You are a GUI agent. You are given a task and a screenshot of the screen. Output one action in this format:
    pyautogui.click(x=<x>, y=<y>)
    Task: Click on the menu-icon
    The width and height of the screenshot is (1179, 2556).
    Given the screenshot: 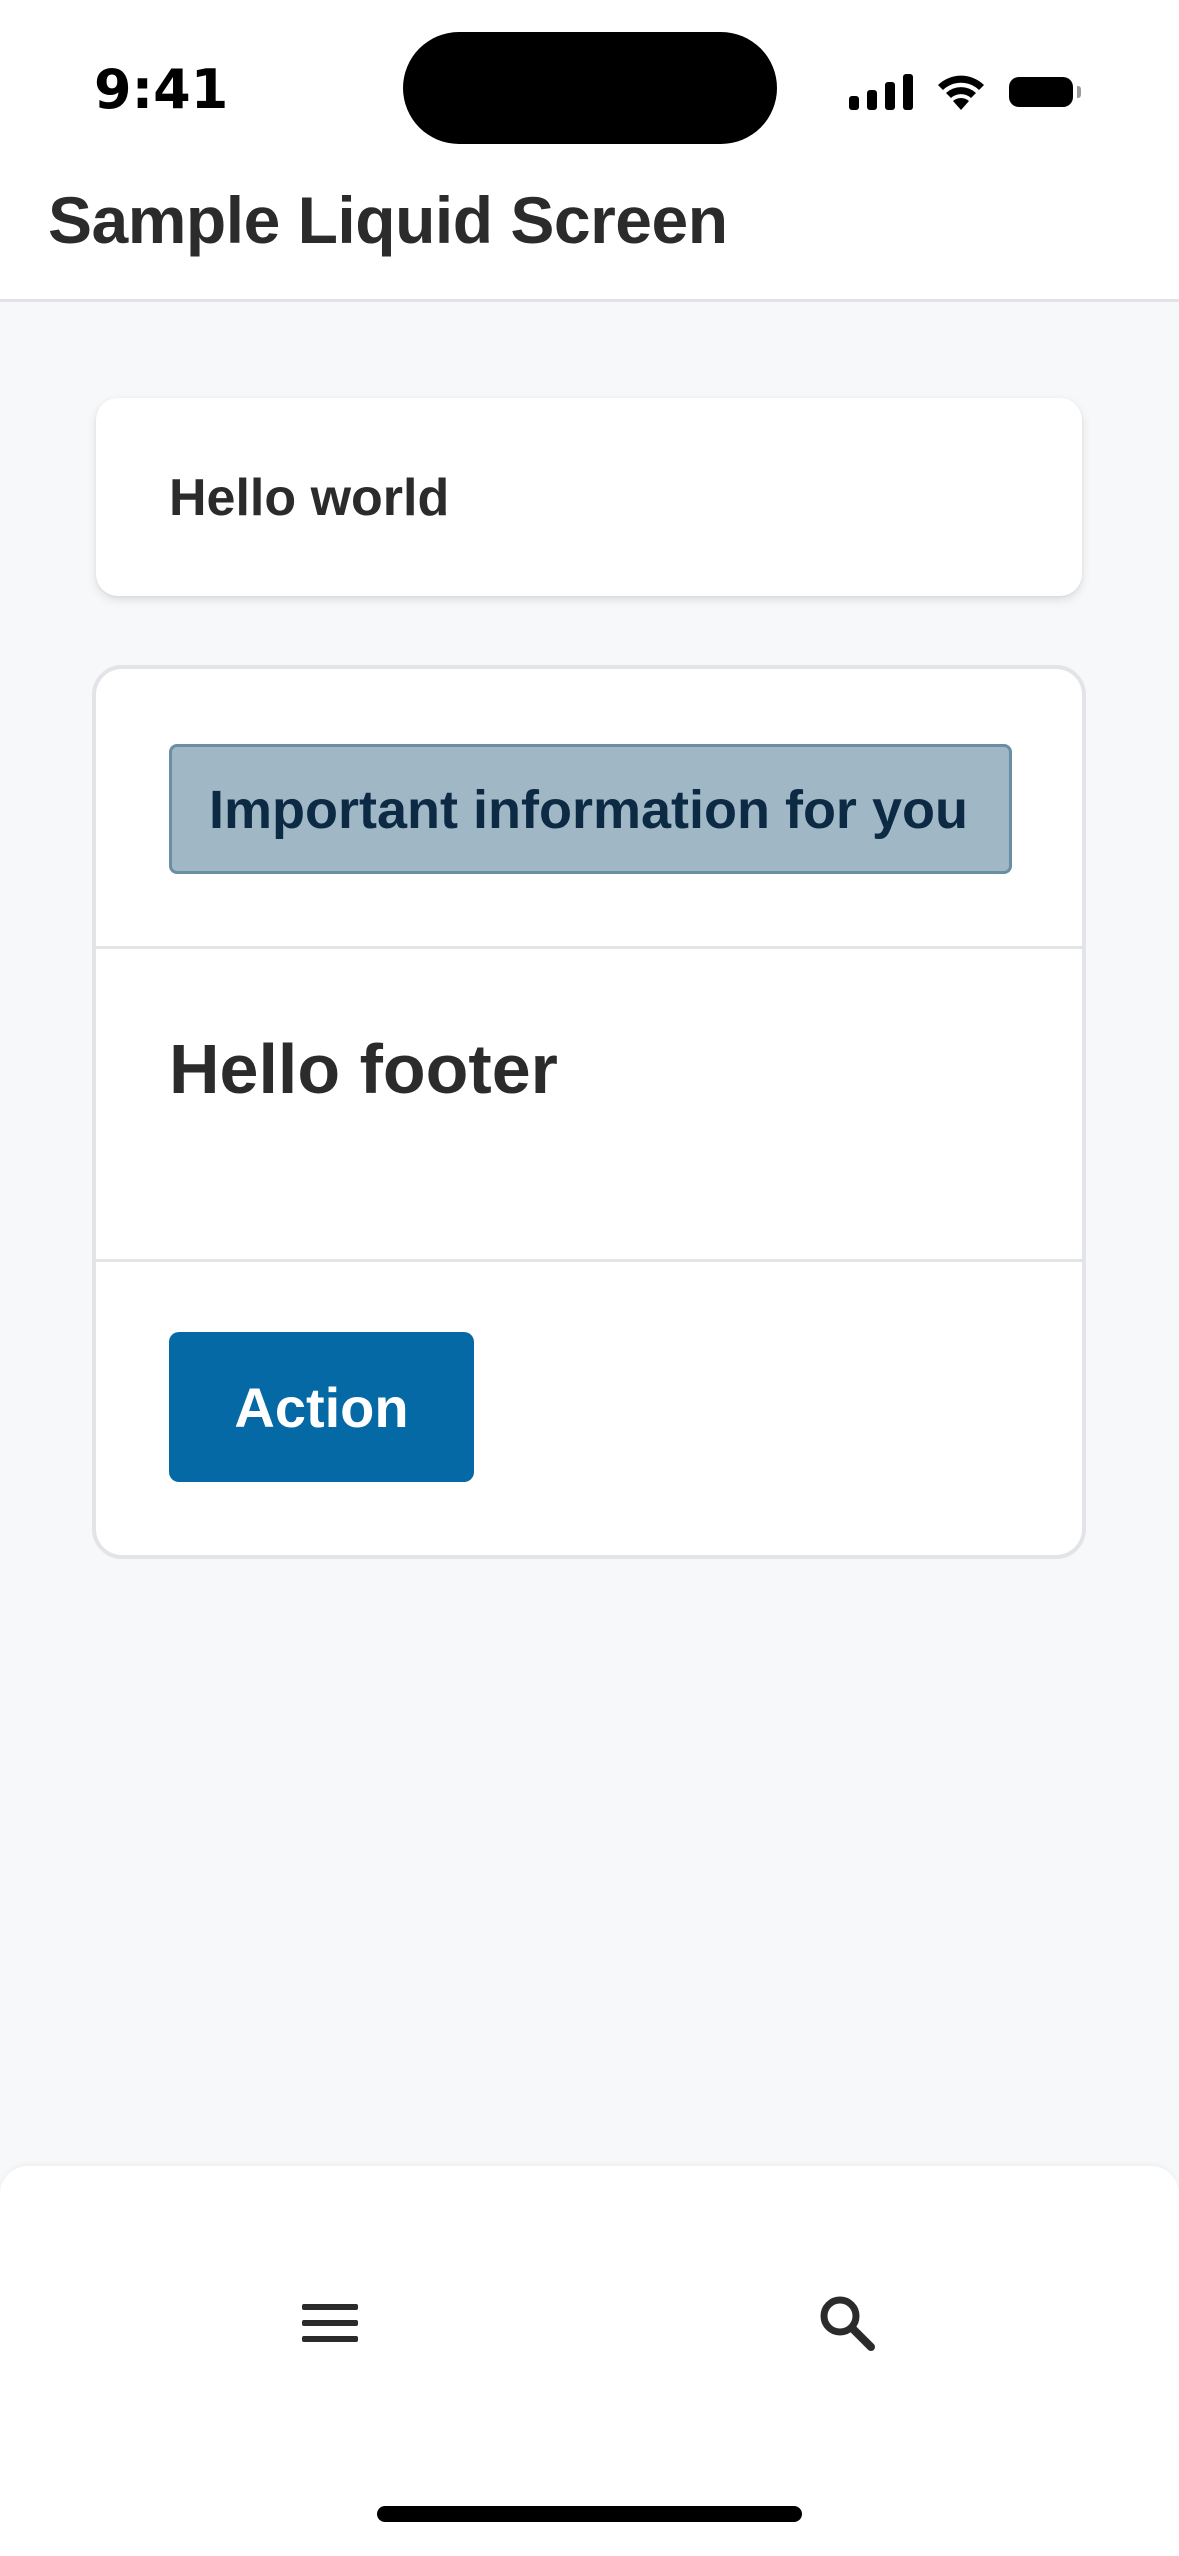 What is the action you would take?
    pyautogui.click(x=330, y=2323)
    